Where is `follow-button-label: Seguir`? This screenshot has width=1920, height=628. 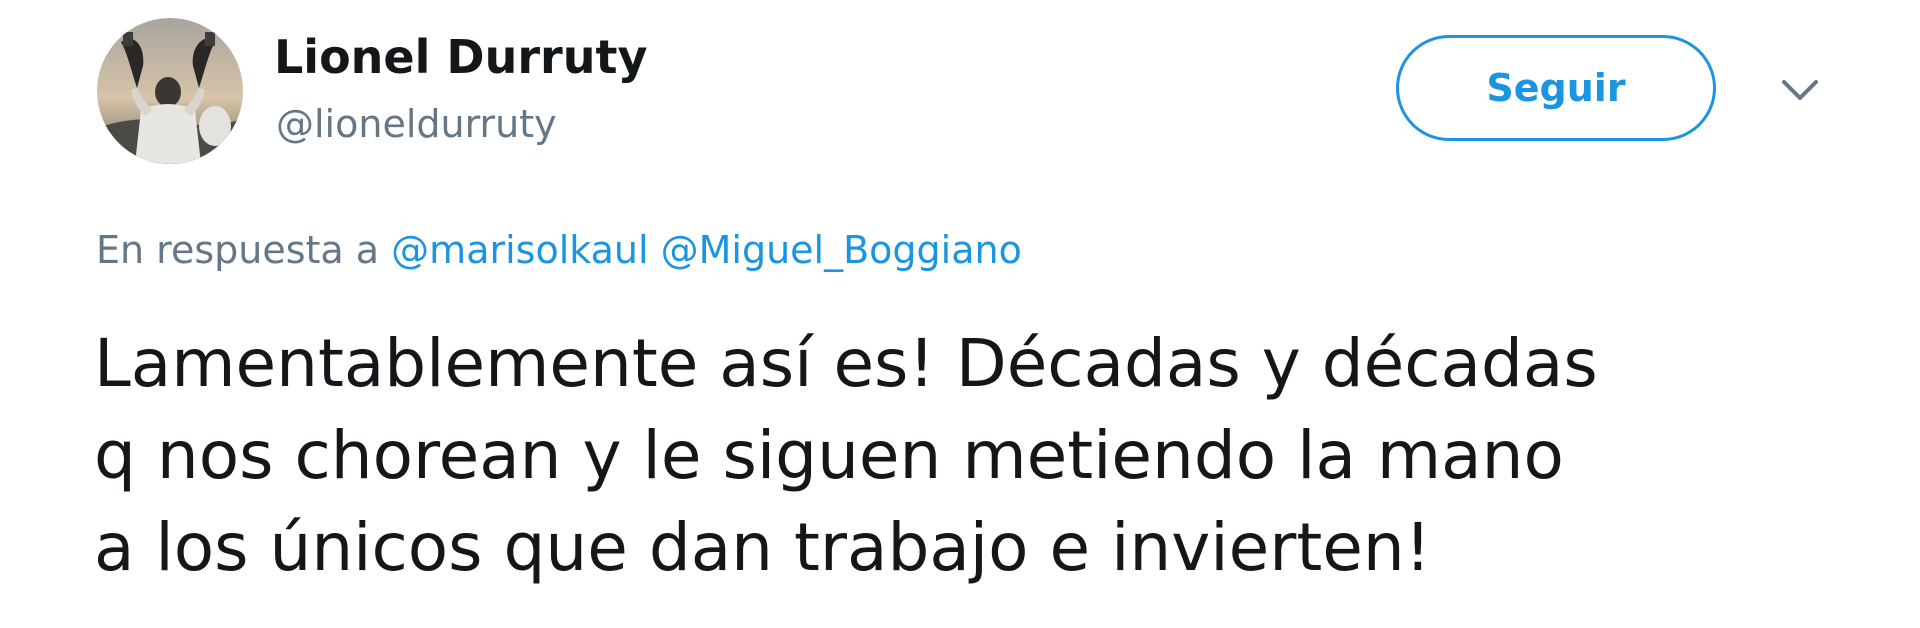 follow-button-label: Seguir is located at coordinates (1556, 88).